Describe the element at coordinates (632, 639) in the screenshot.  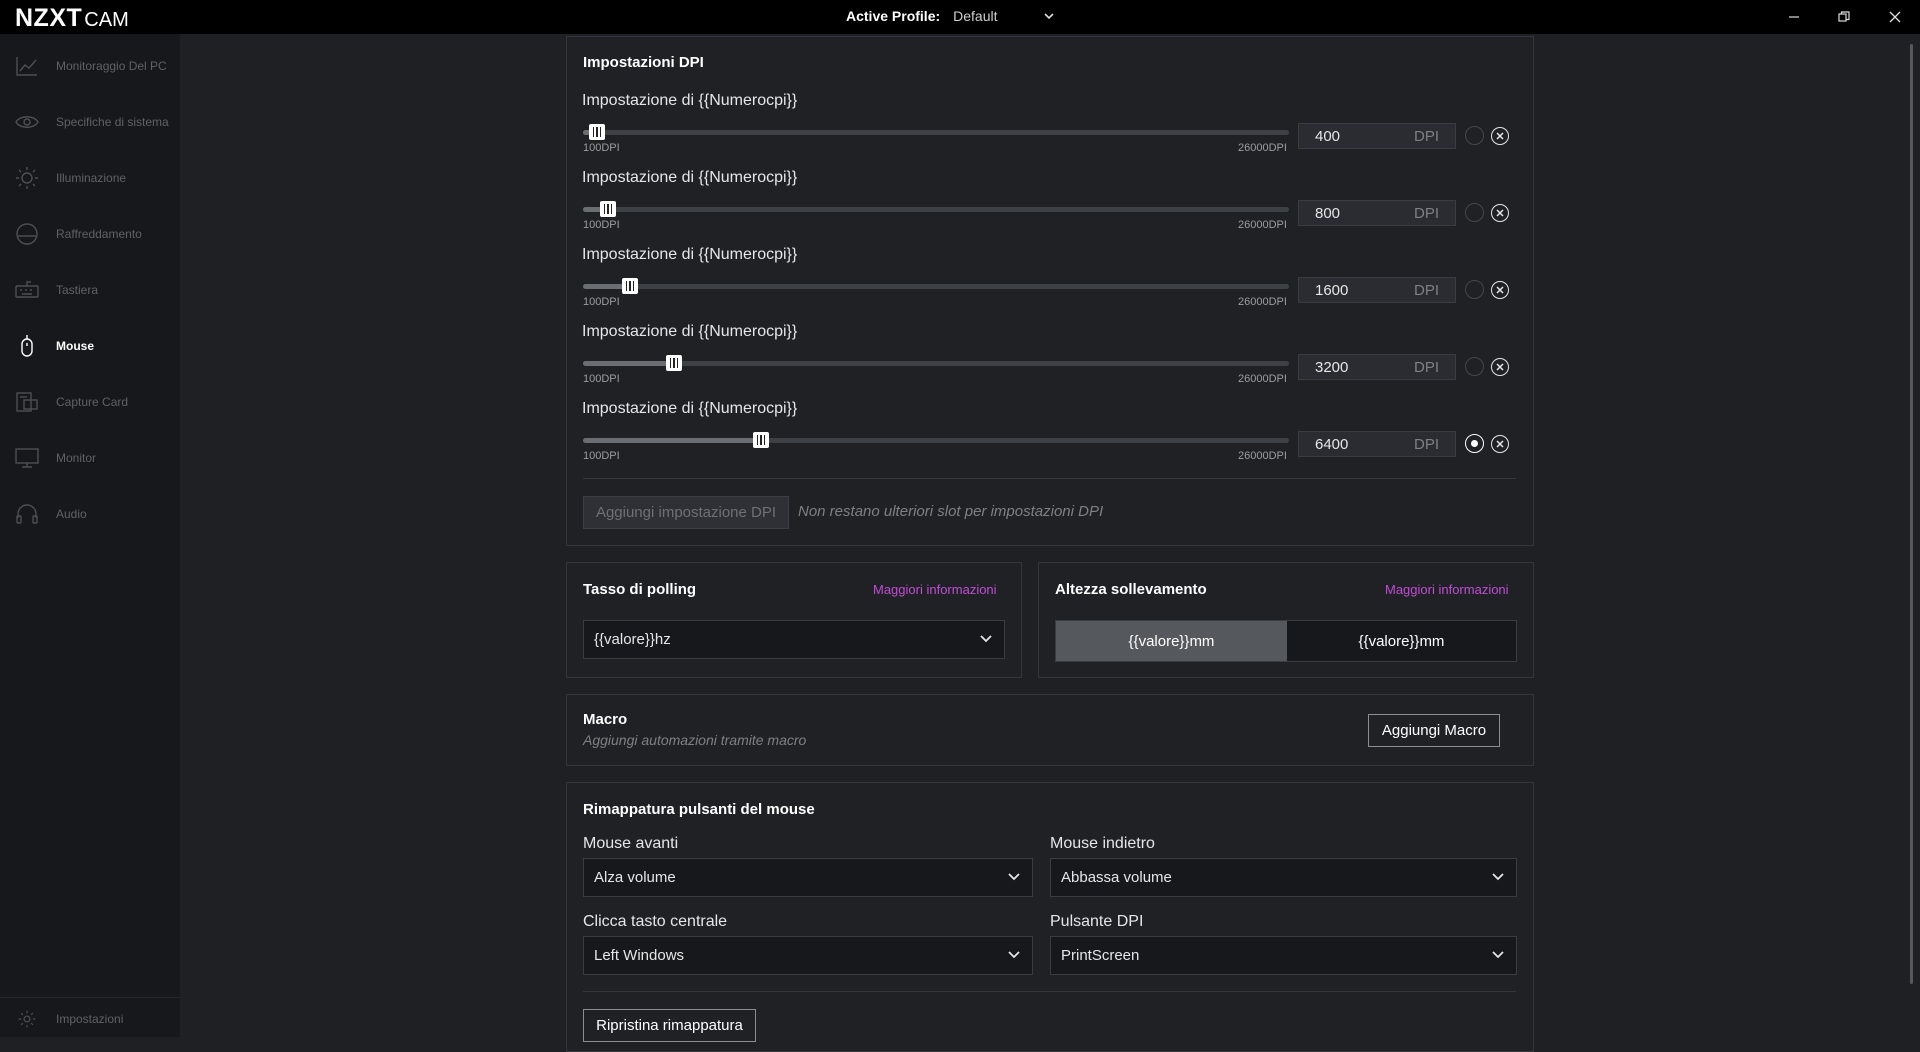
I see `polling-rate-value: {{valore}}hz` at that location.